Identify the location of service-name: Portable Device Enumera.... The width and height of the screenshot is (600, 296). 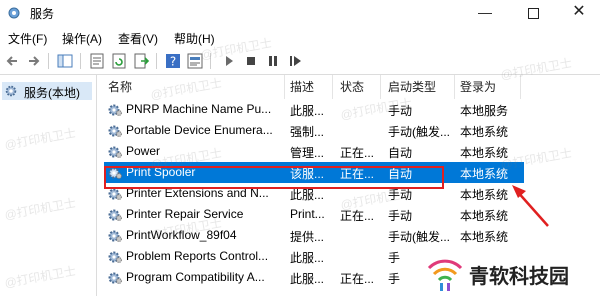
(199, 130).